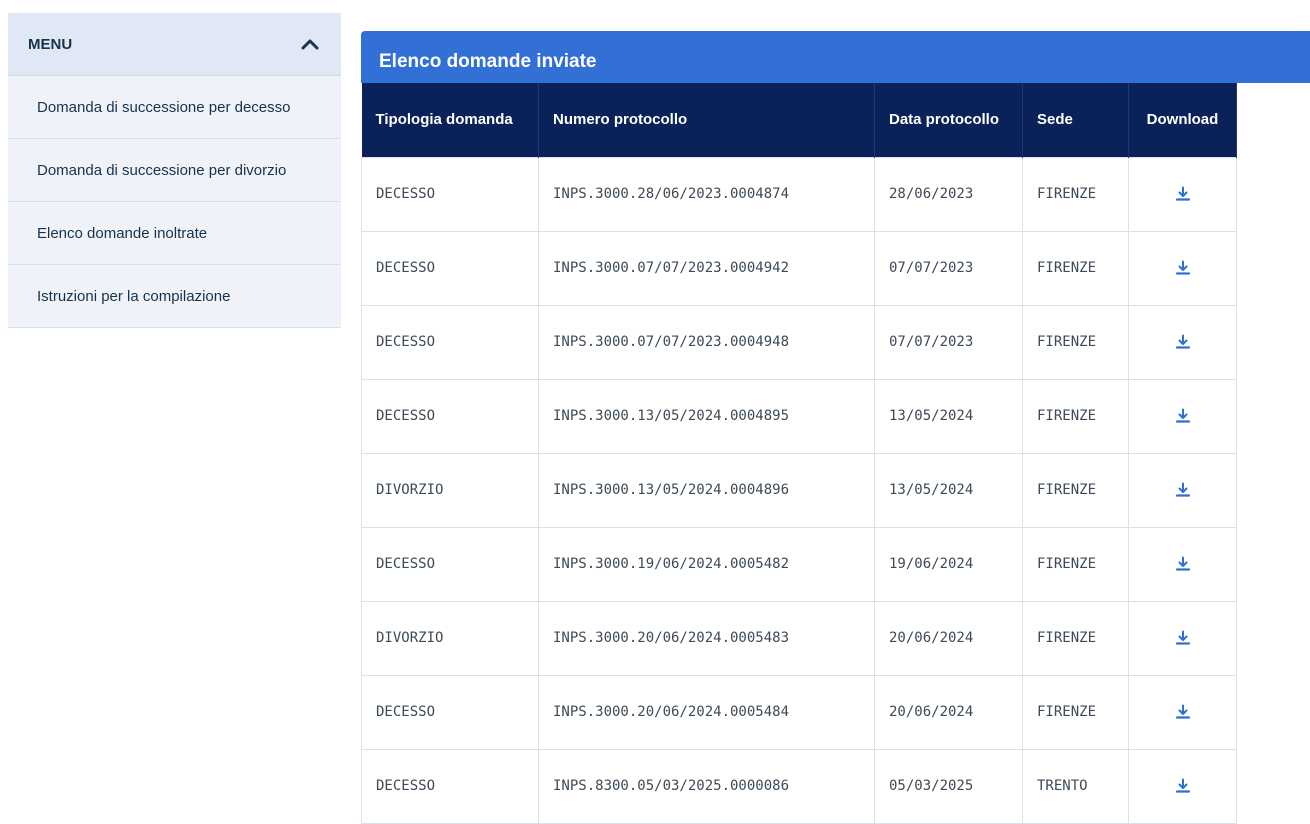  Describe the element at coordinates (948, 786) in the screenshot. I see `cell-data-protocollo: 05/03/2025` at that location.